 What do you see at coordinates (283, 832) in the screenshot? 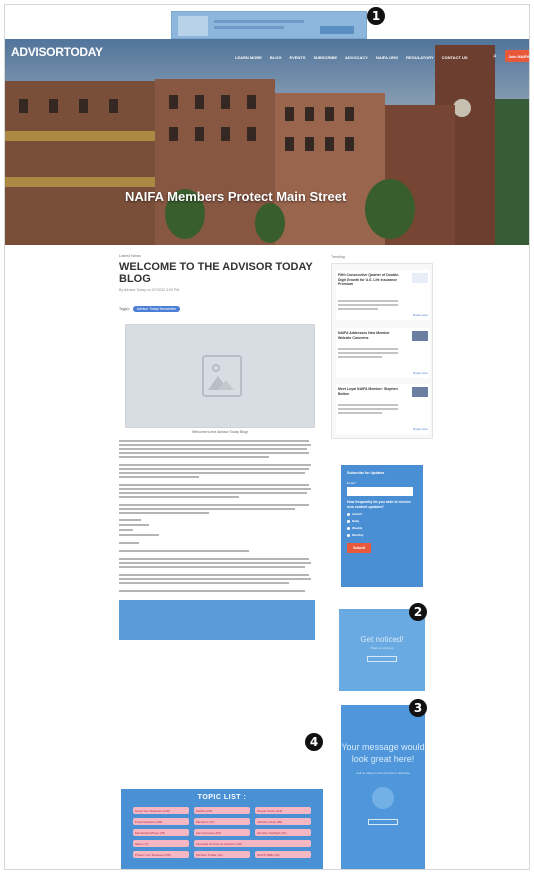
I see `topic-tag: Member Spotlight (31)` at bounding box center [283, 832].